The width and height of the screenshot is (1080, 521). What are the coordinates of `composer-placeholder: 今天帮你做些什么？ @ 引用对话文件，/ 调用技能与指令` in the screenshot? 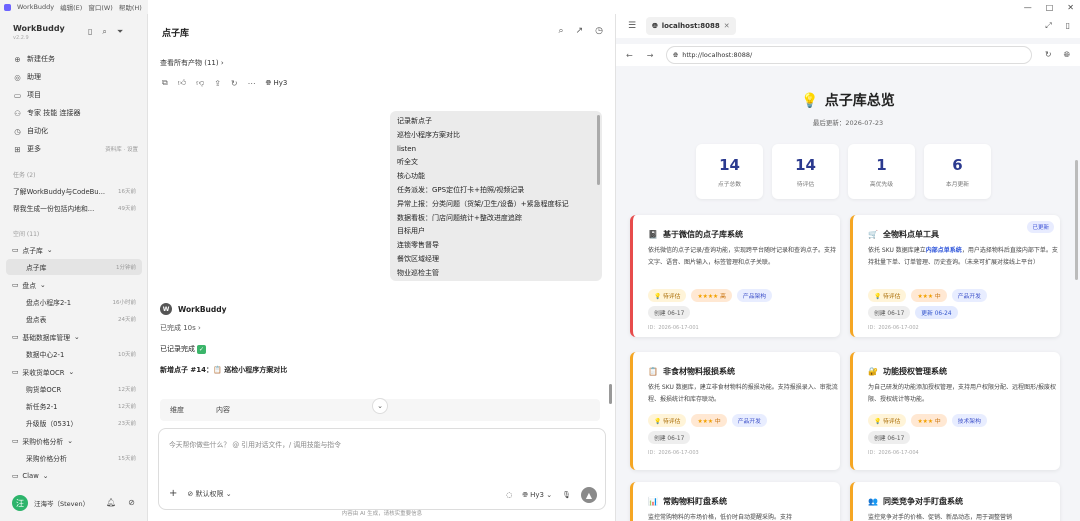 It's located at (255, 444).